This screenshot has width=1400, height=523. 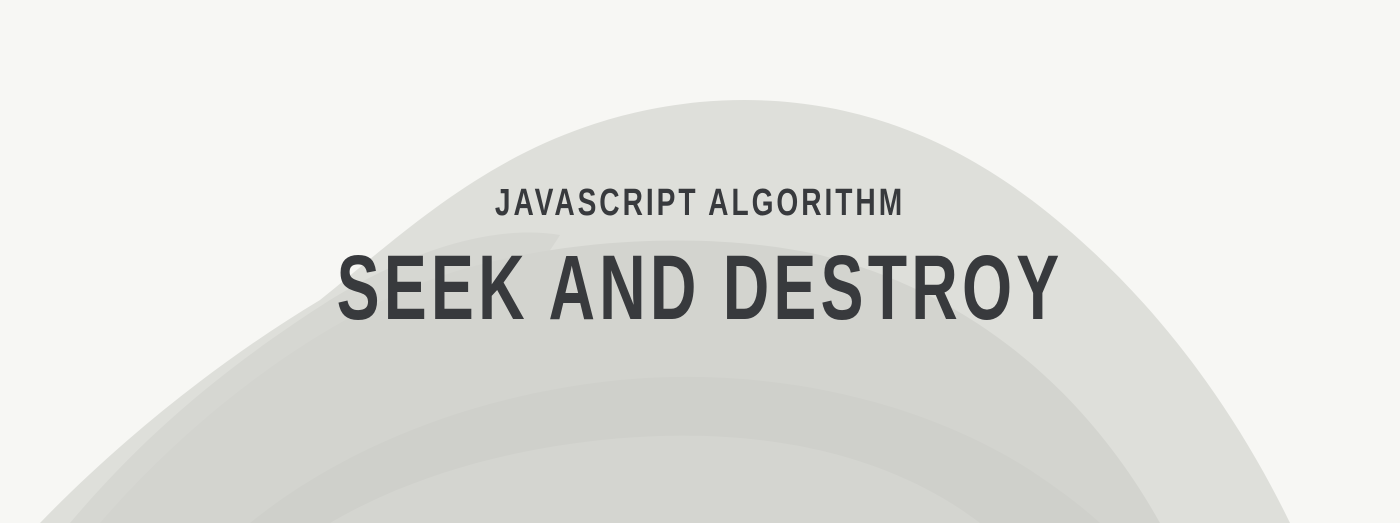 I want to click on article-headline: SEEK AND DESTROY, so click(x=700, y=288).